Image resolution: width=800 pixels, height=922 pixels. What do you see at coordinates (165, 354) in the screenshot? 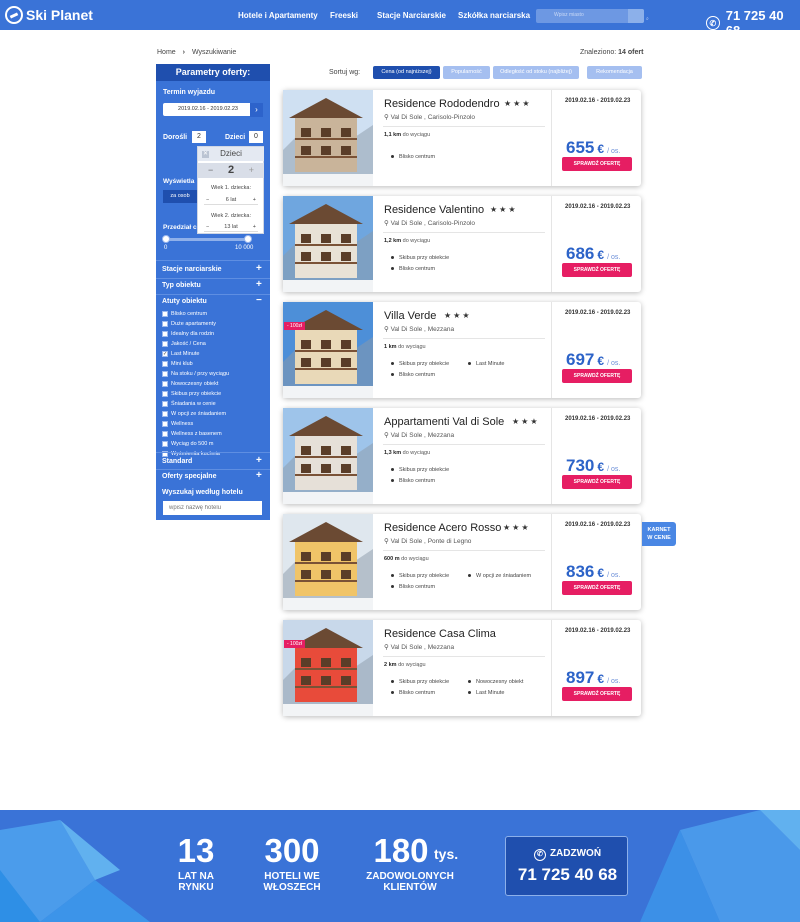
I see `feature-checkbox: ✓` at bounding box center [165, 354].